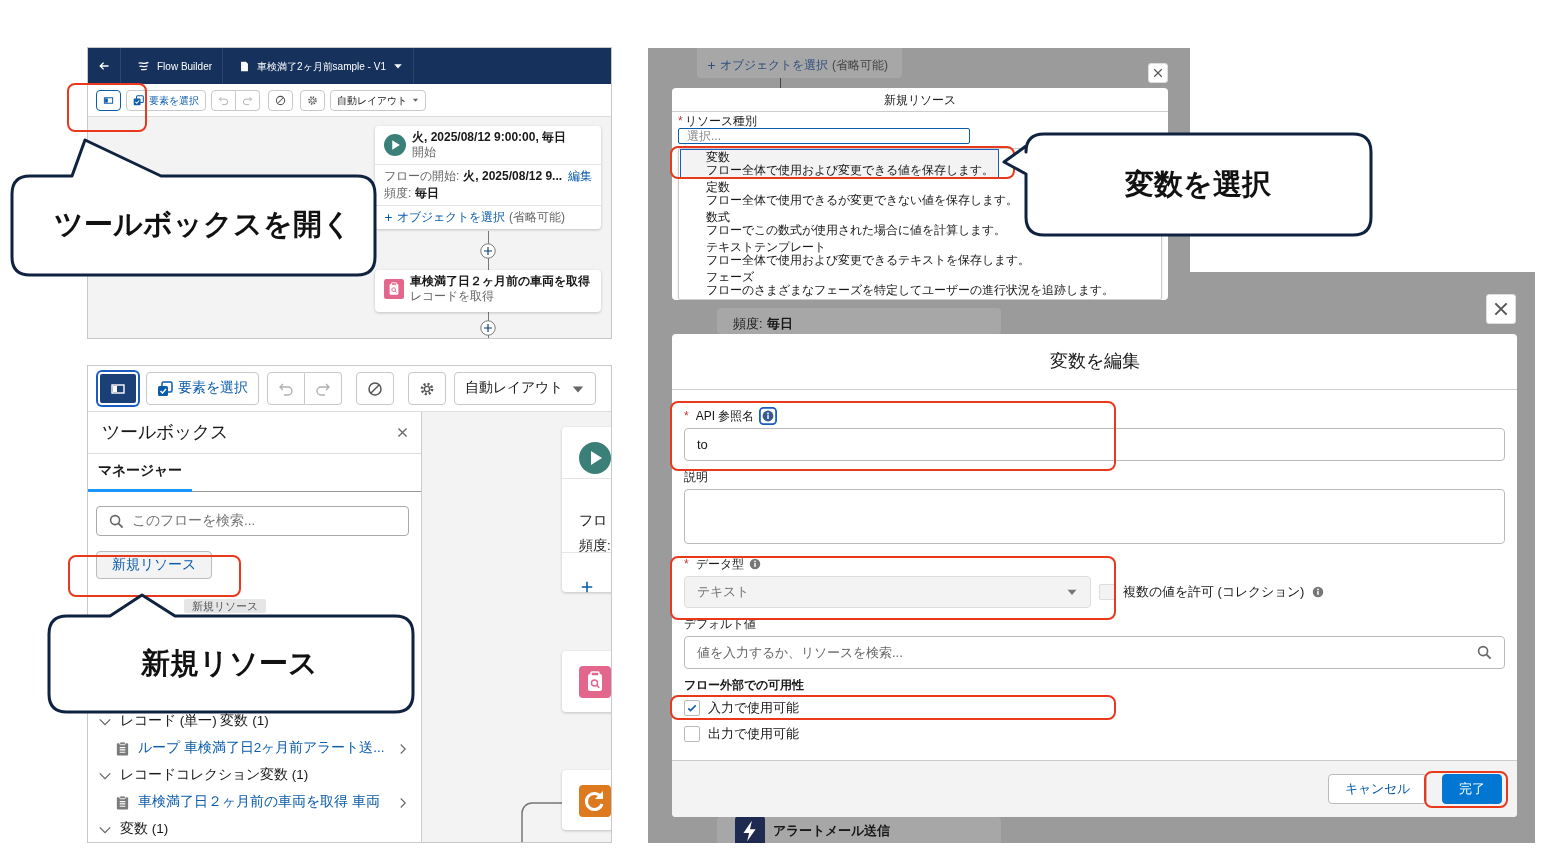 This screenshot has height=862, width=1566. What do you see at coordinates (229, 664) in the screenshot?
I see `callout-text: 新規リソース` at bounding box center [229, 664].